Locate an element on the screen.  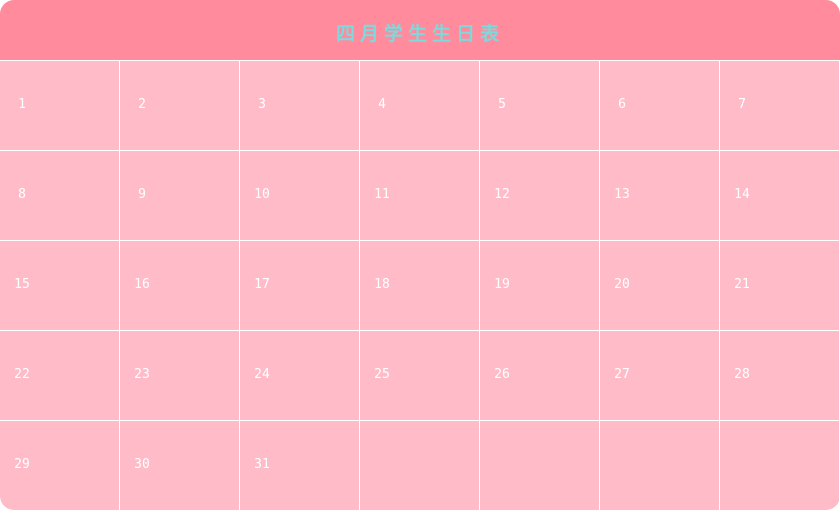
day-number: 16 is located at coordinates (142, 284).